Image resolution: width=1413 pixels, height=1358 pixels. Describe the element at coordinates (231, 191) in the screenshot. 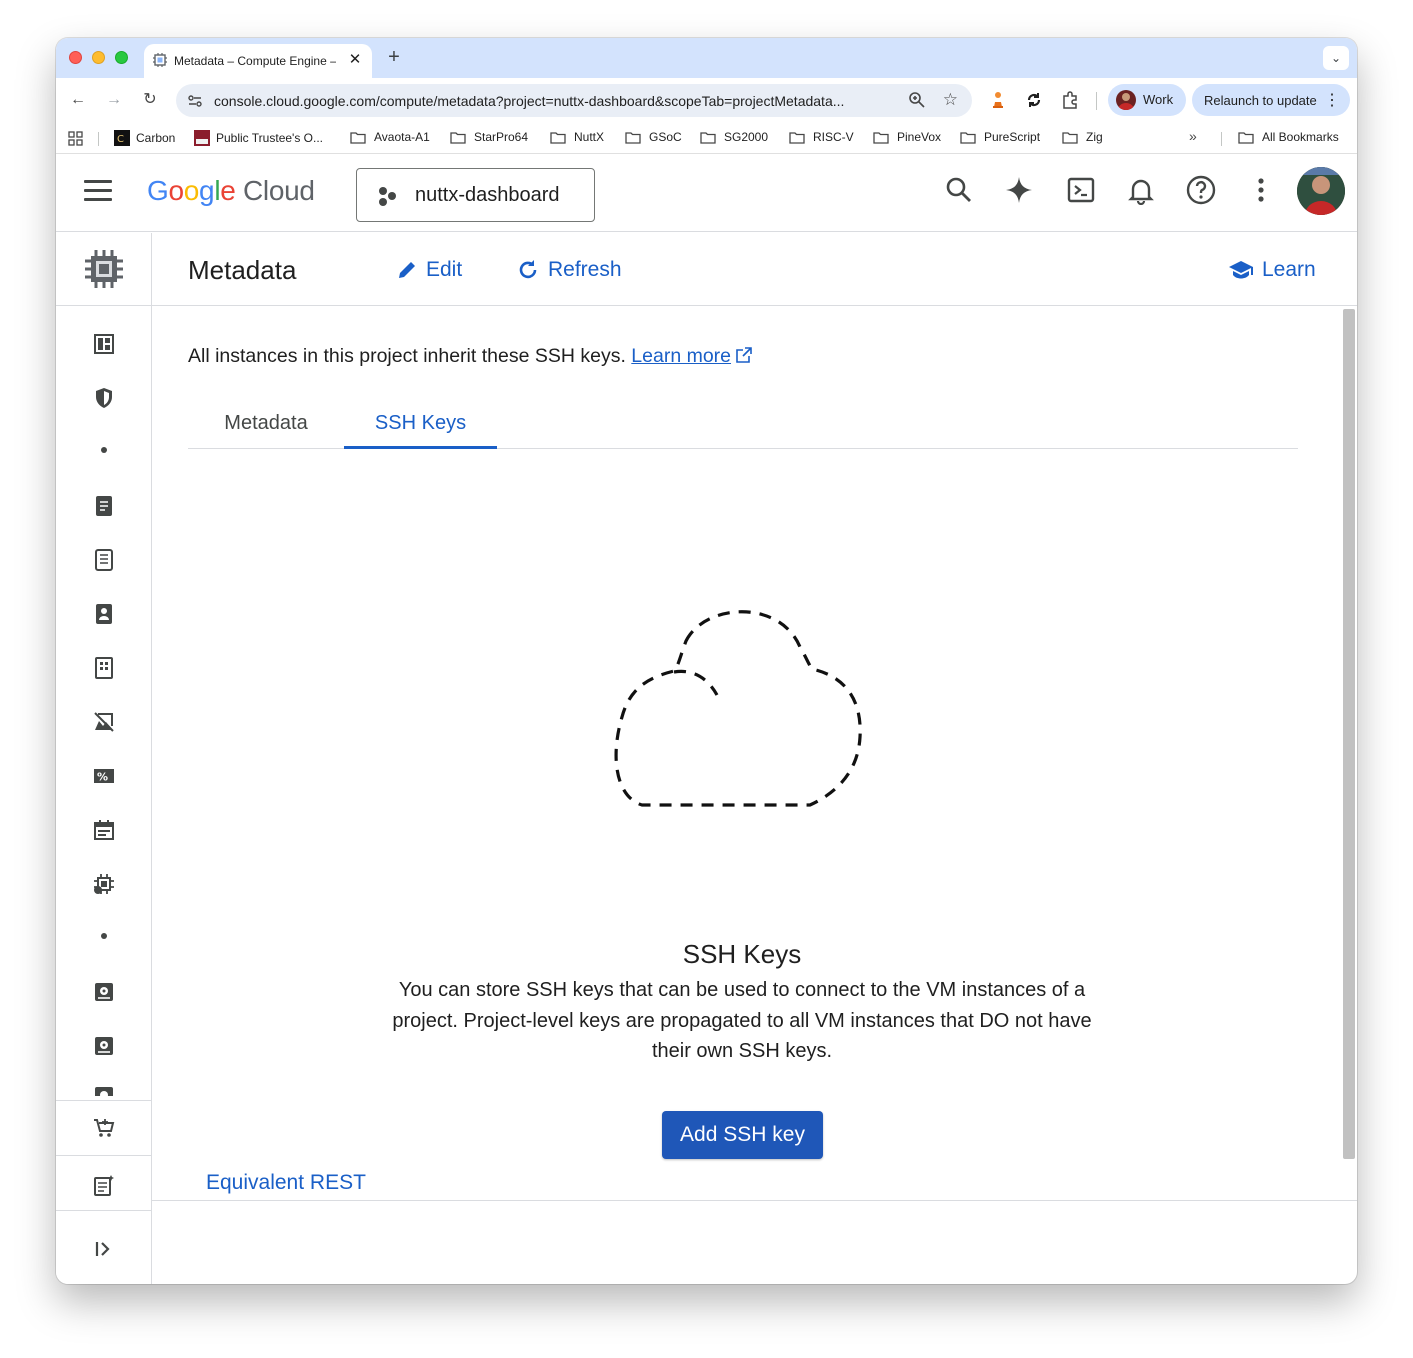

I see `google-cloud-logo: Google Cloud` at that location.